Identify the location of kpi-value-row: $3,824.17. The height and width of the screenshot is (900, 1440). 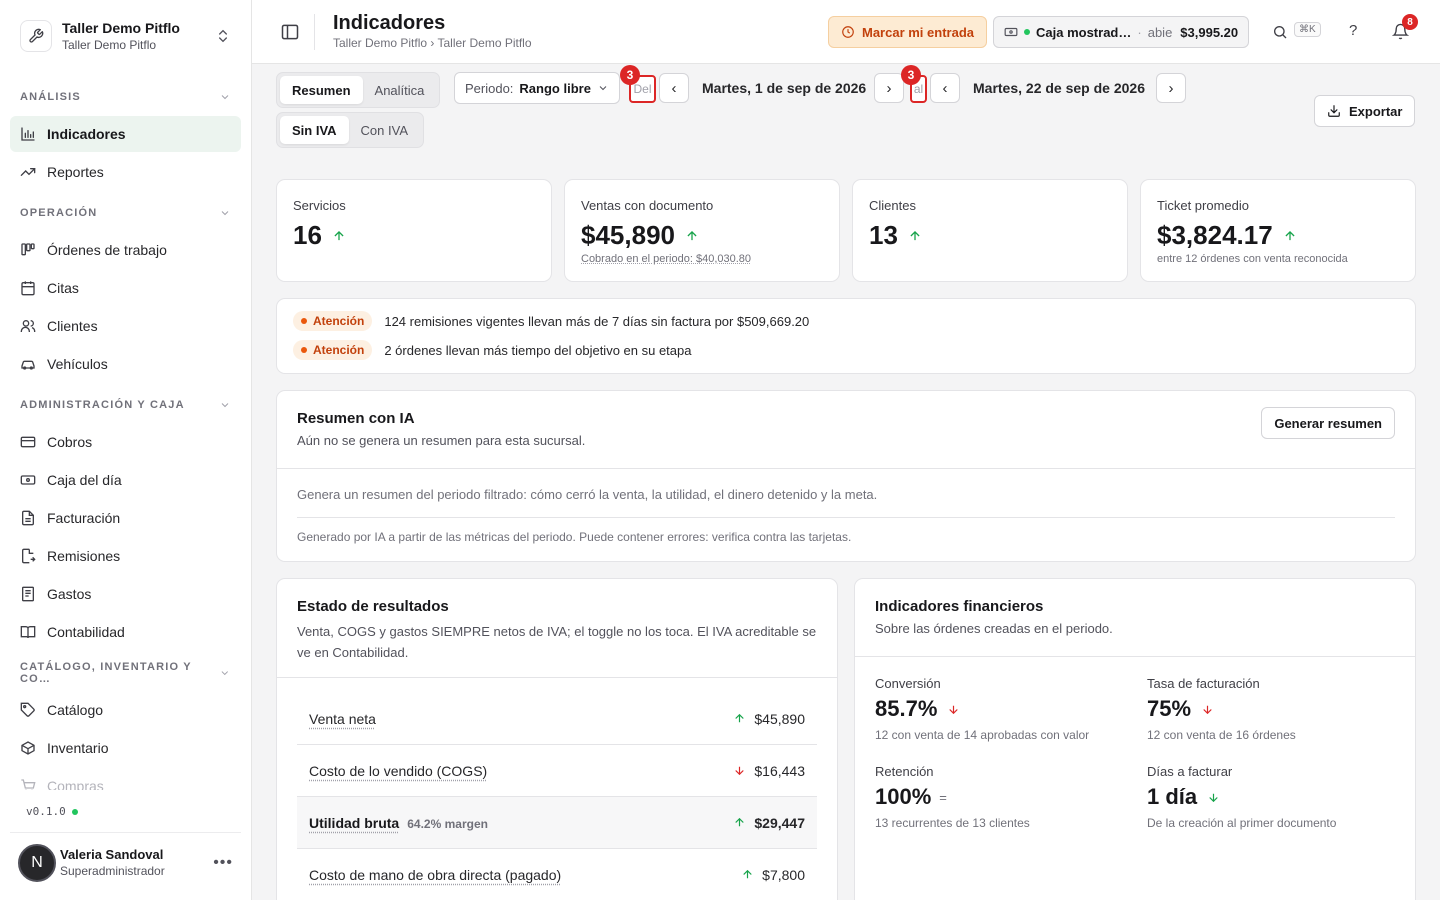
(1227, 235).